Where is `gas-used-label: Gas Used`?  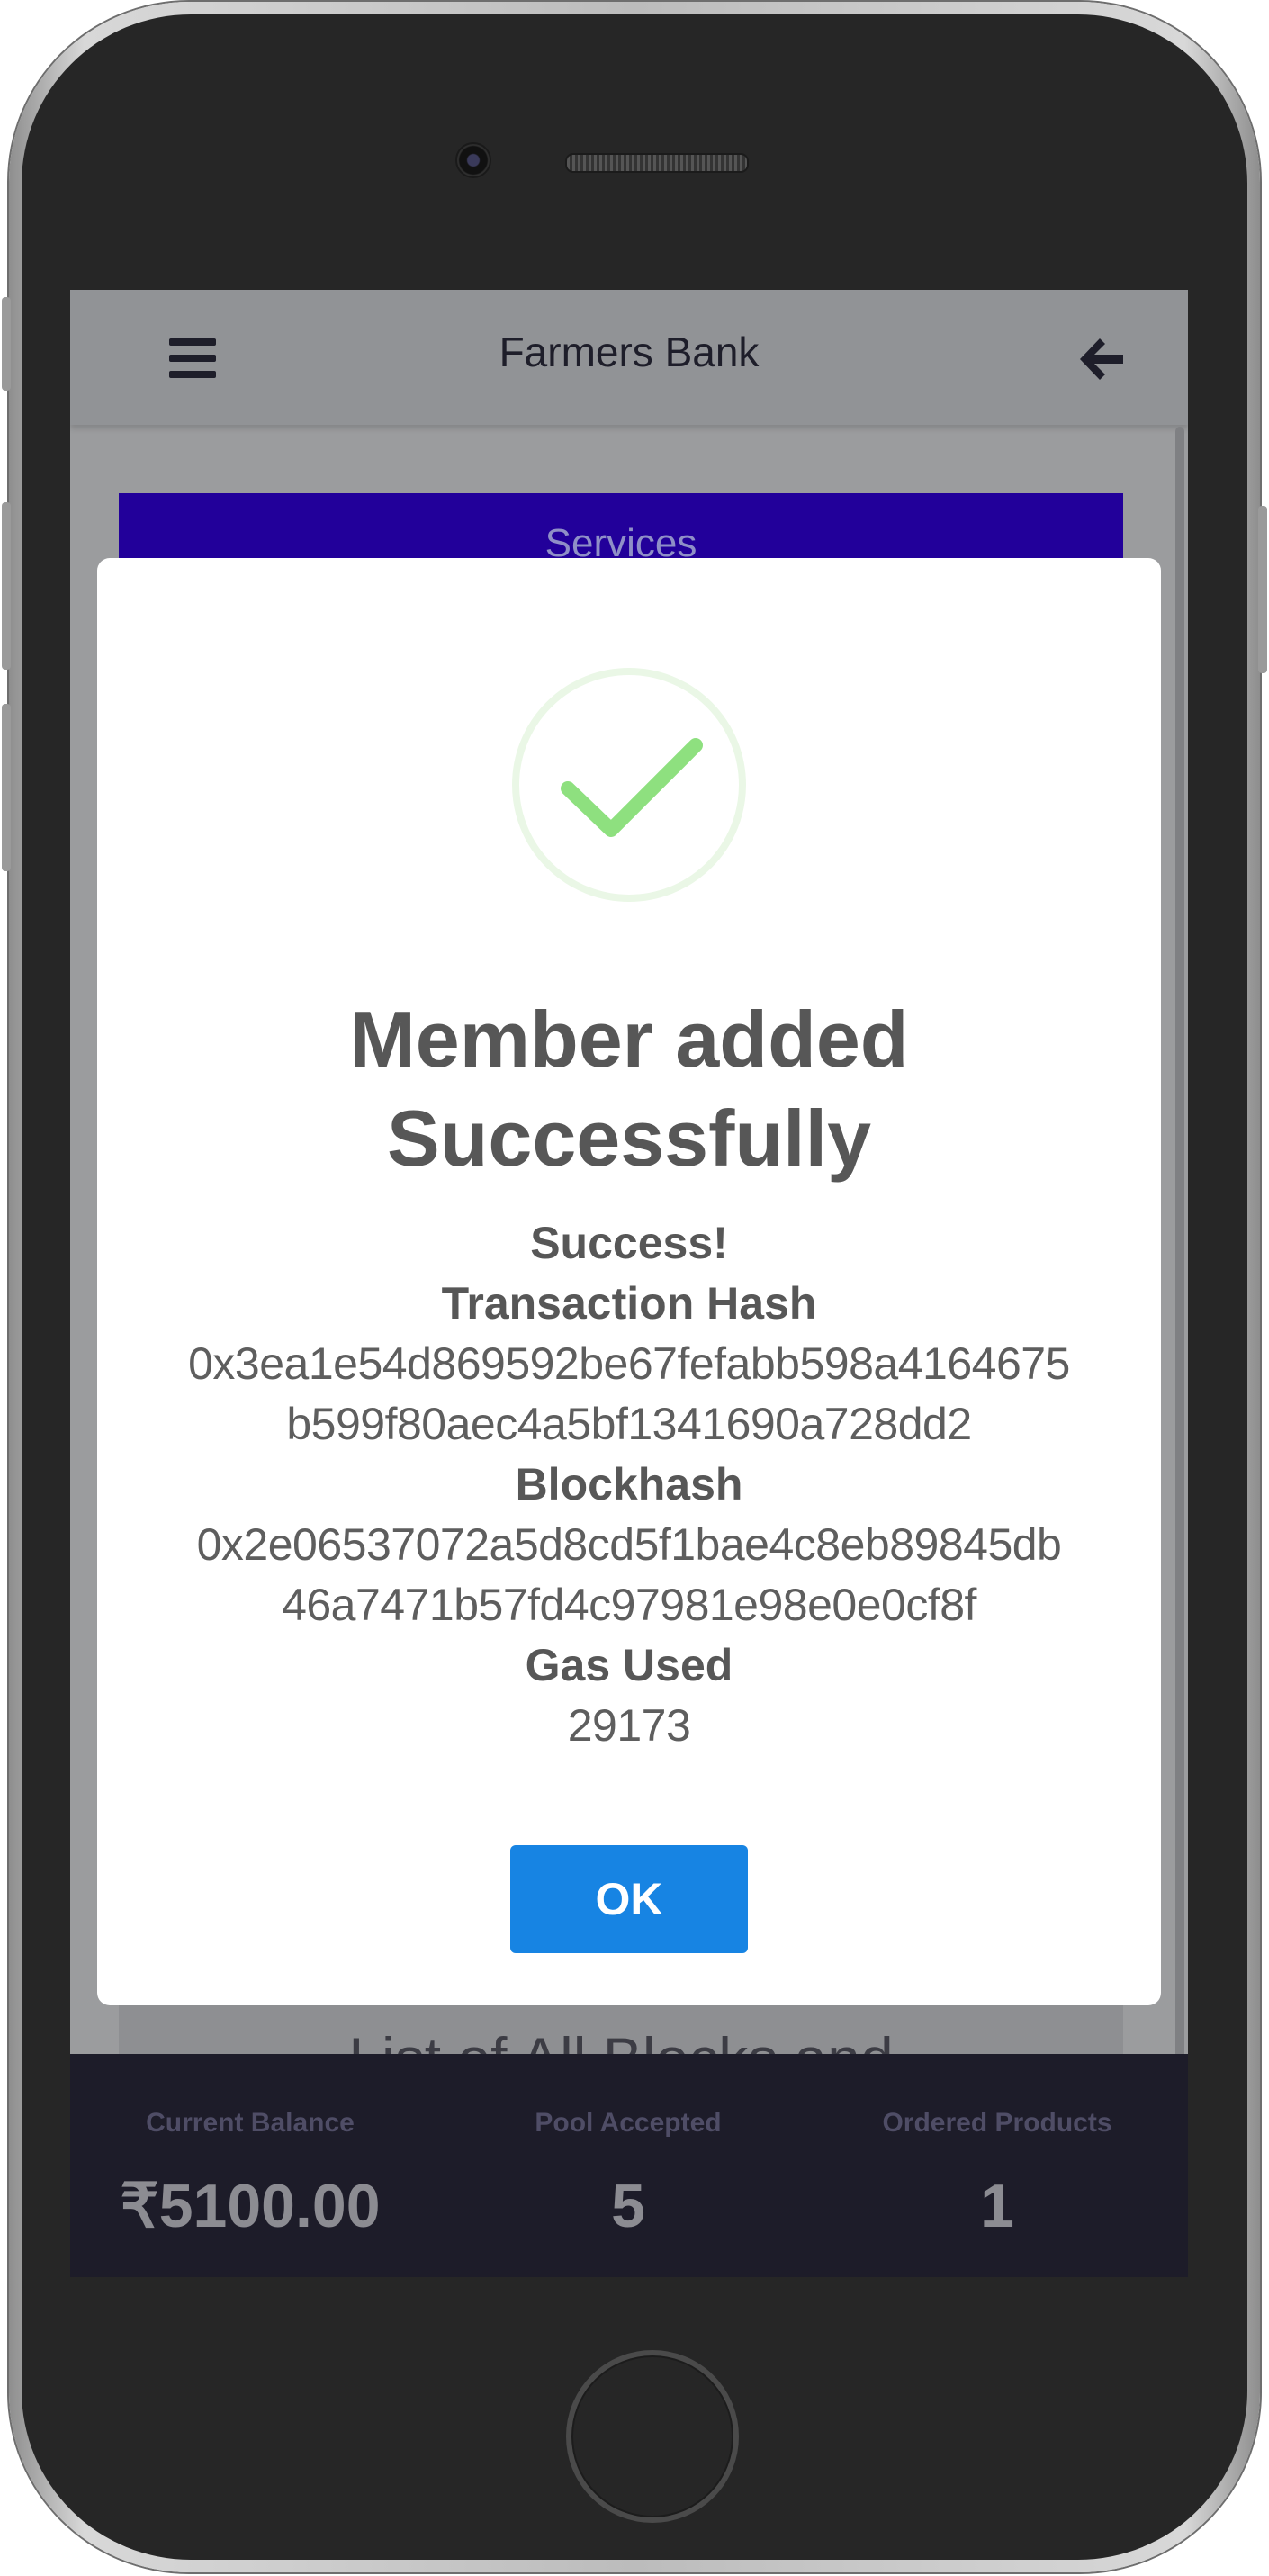
gas-used-label: Gas Used is located at coordinates (629, 1665).